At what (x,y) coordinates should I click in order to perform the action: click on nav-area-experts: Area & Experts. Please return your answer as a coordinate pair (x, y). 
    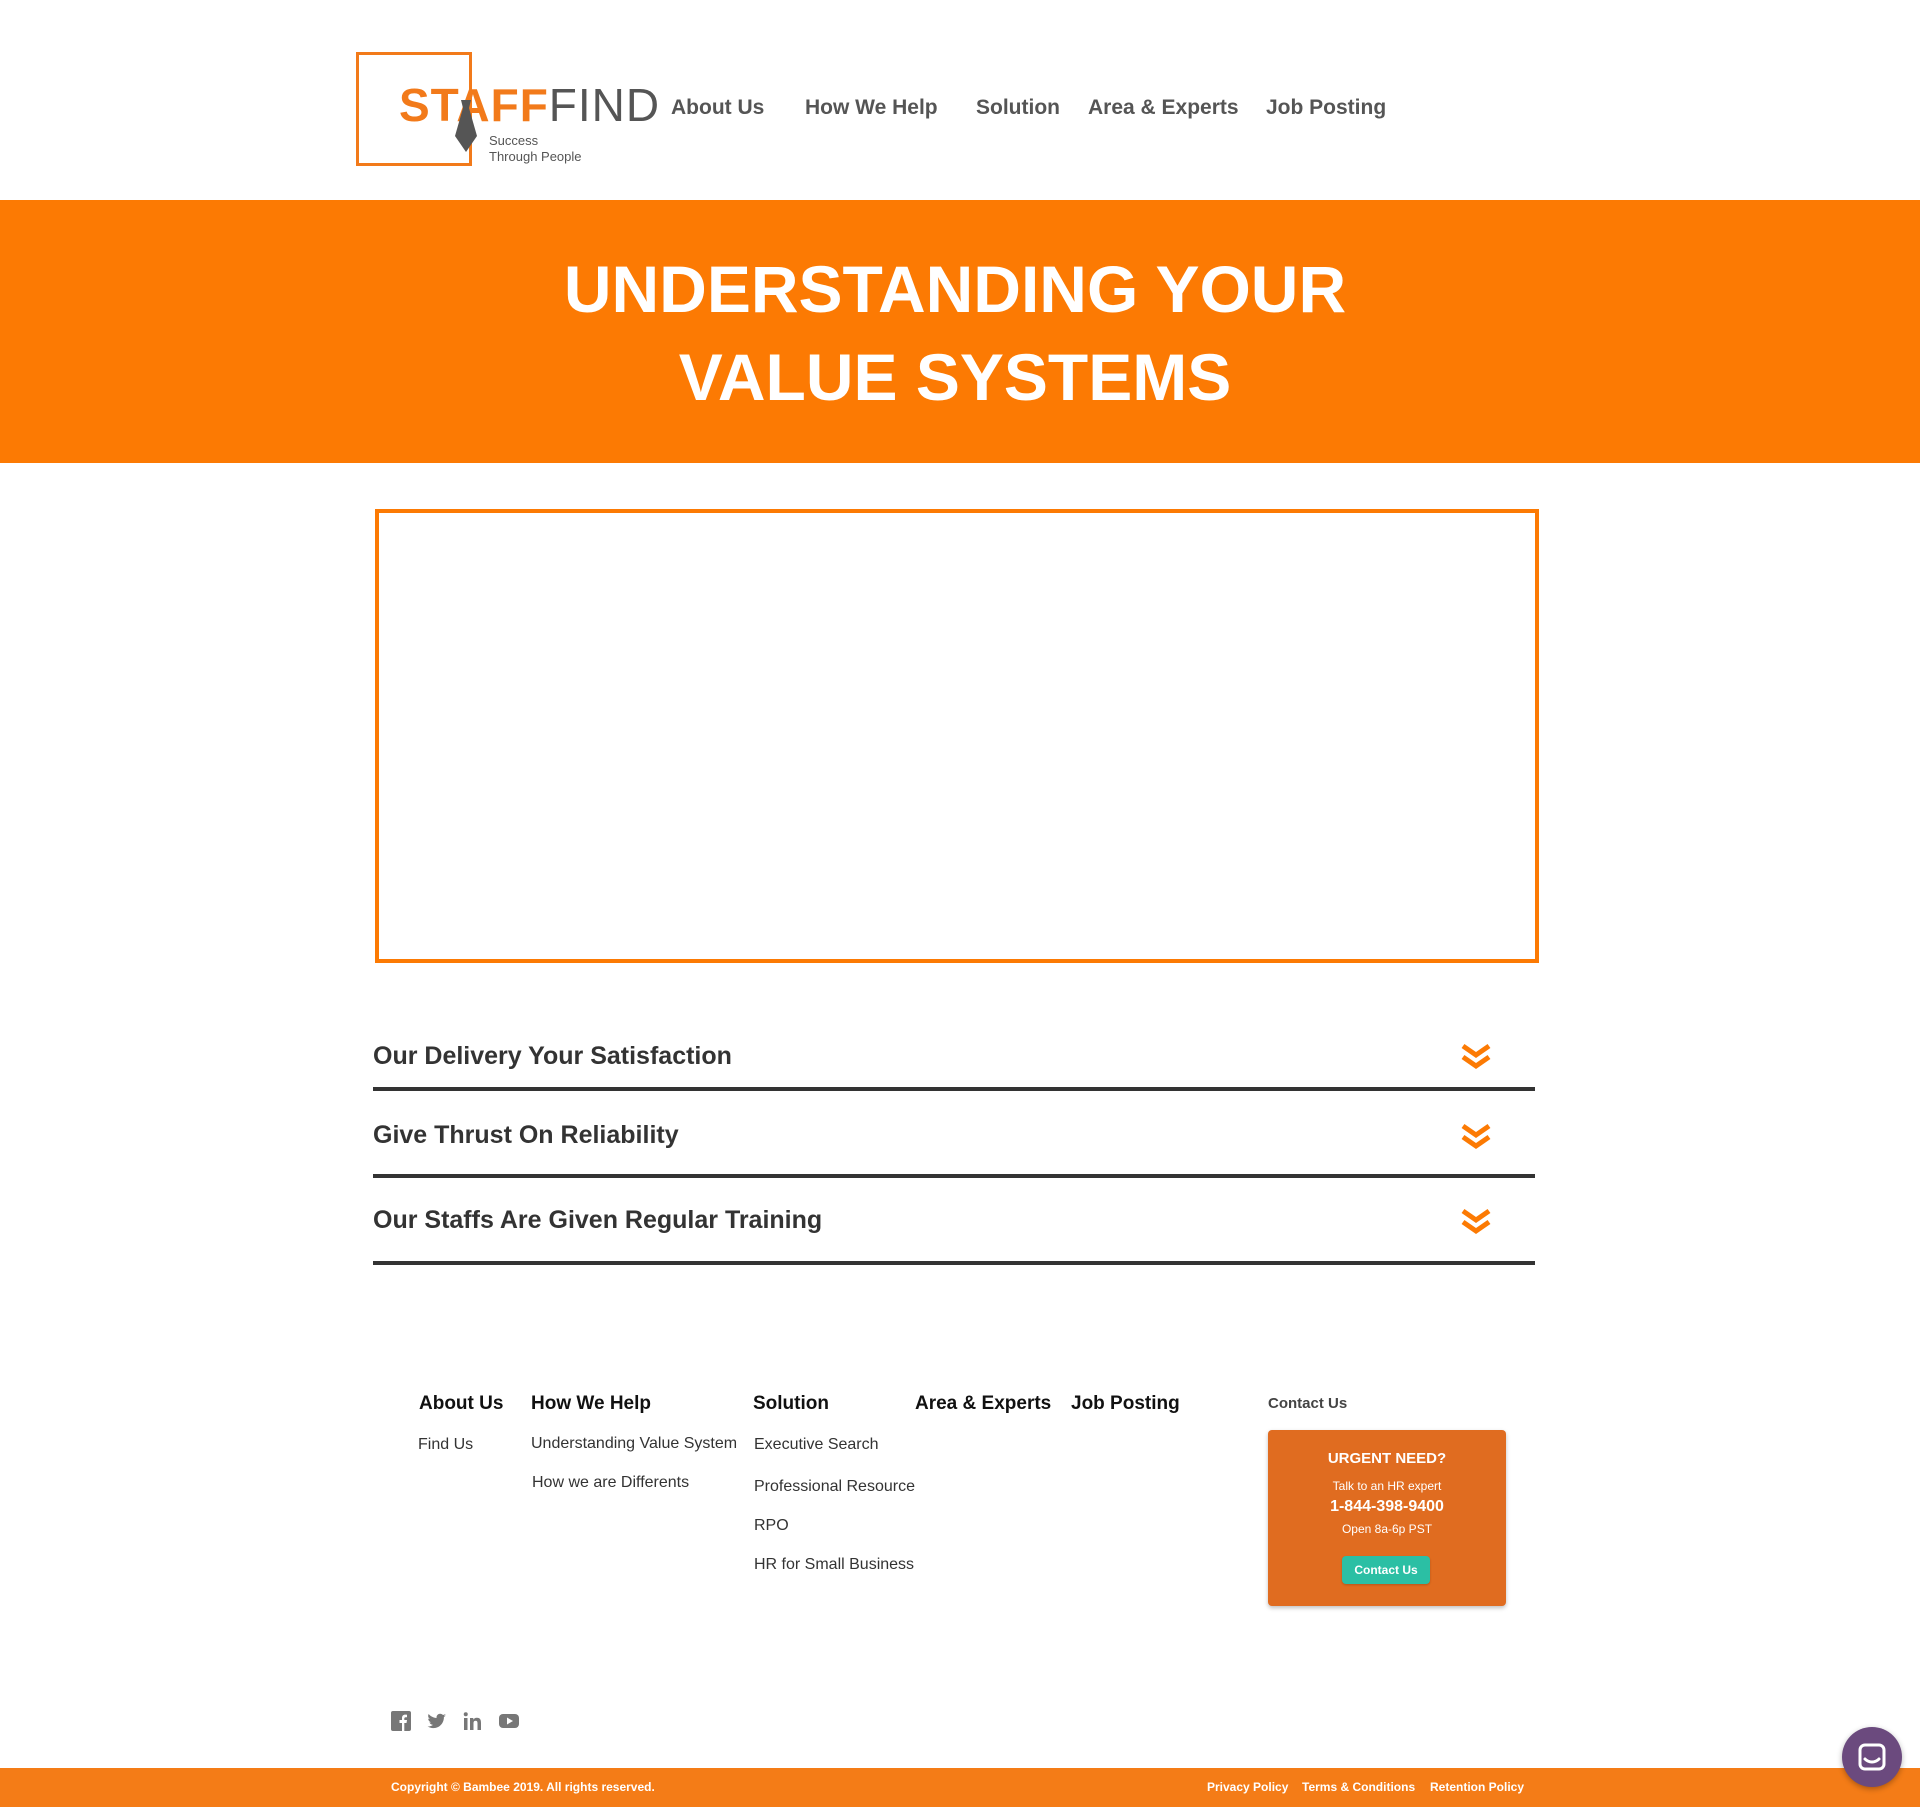
    Looking at the image, I should click on (1163, 108).